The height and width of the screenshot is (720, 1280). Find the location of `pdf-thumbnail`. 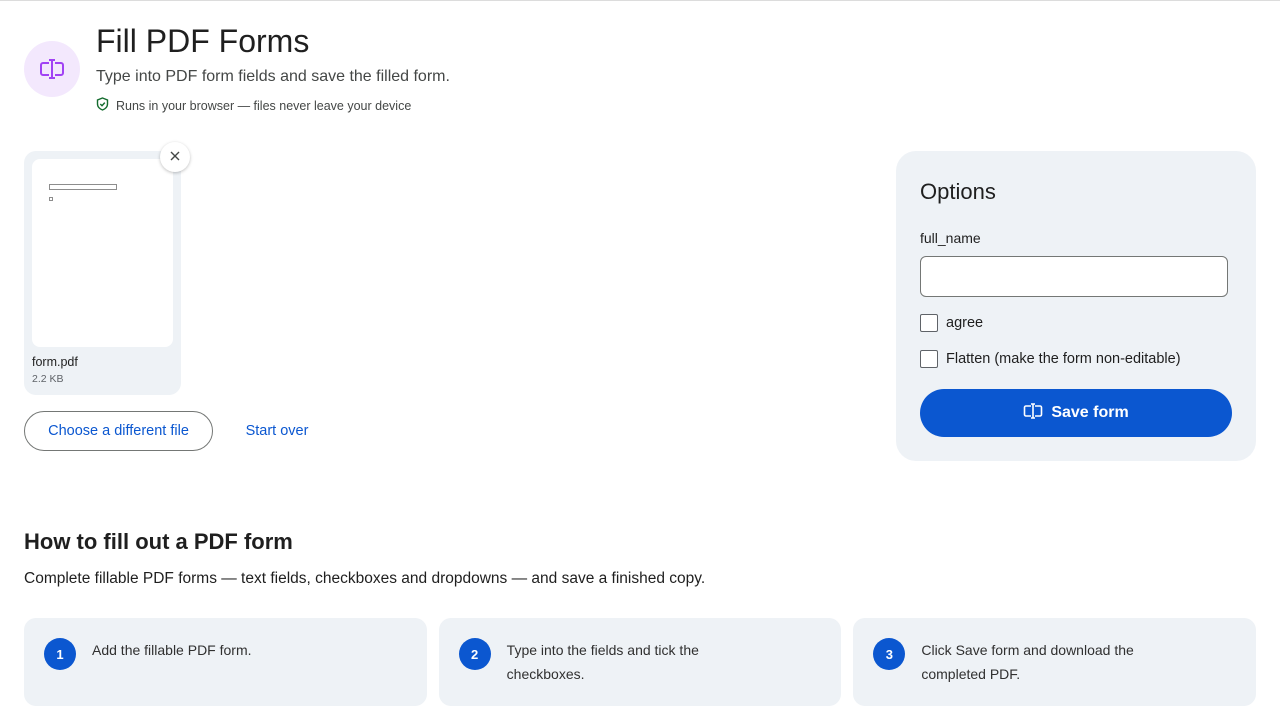

pdf-thumbnail is located at coordinates (102, 253).